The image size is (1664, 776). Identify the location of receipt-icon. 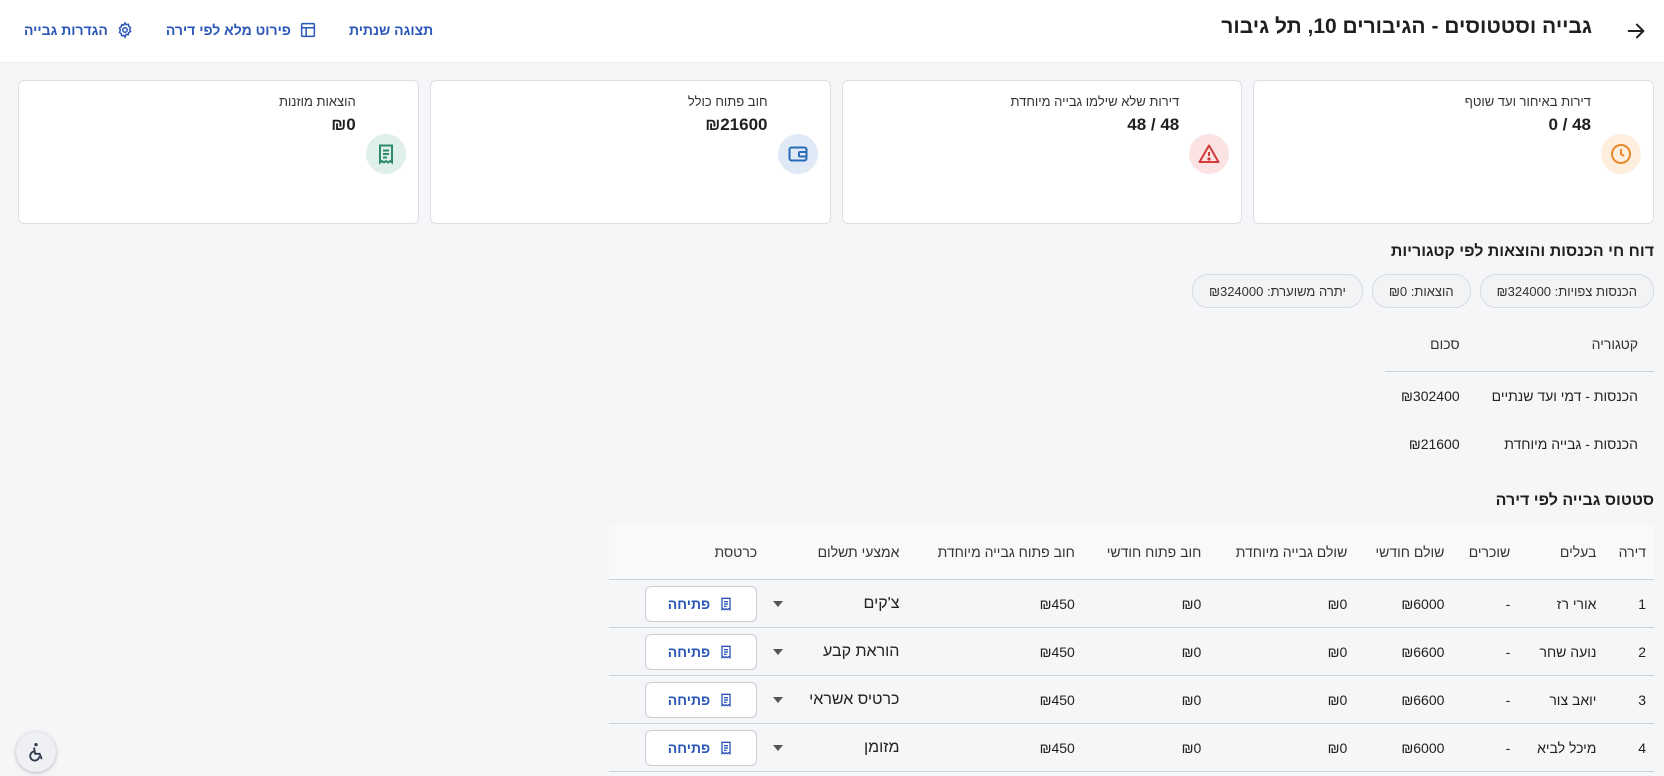
(385, 154).